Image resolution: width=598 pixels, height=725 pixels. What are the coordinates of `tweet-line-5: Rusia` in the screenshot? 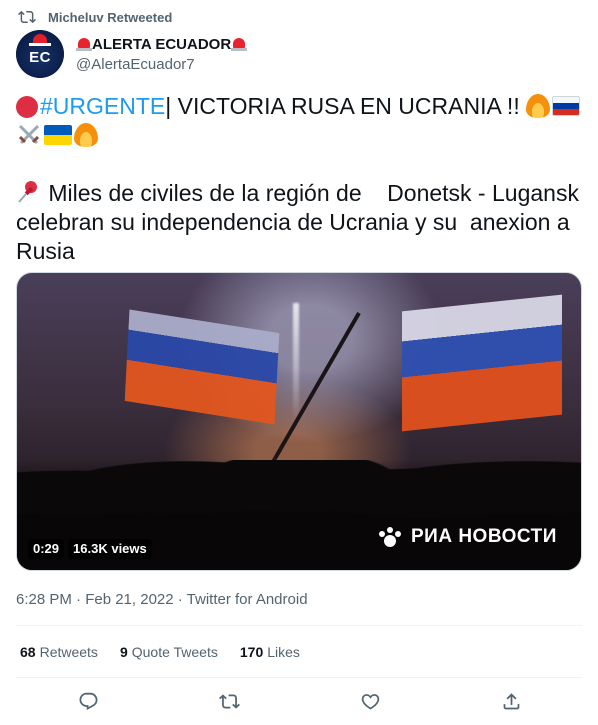 It's located at (45, 251).